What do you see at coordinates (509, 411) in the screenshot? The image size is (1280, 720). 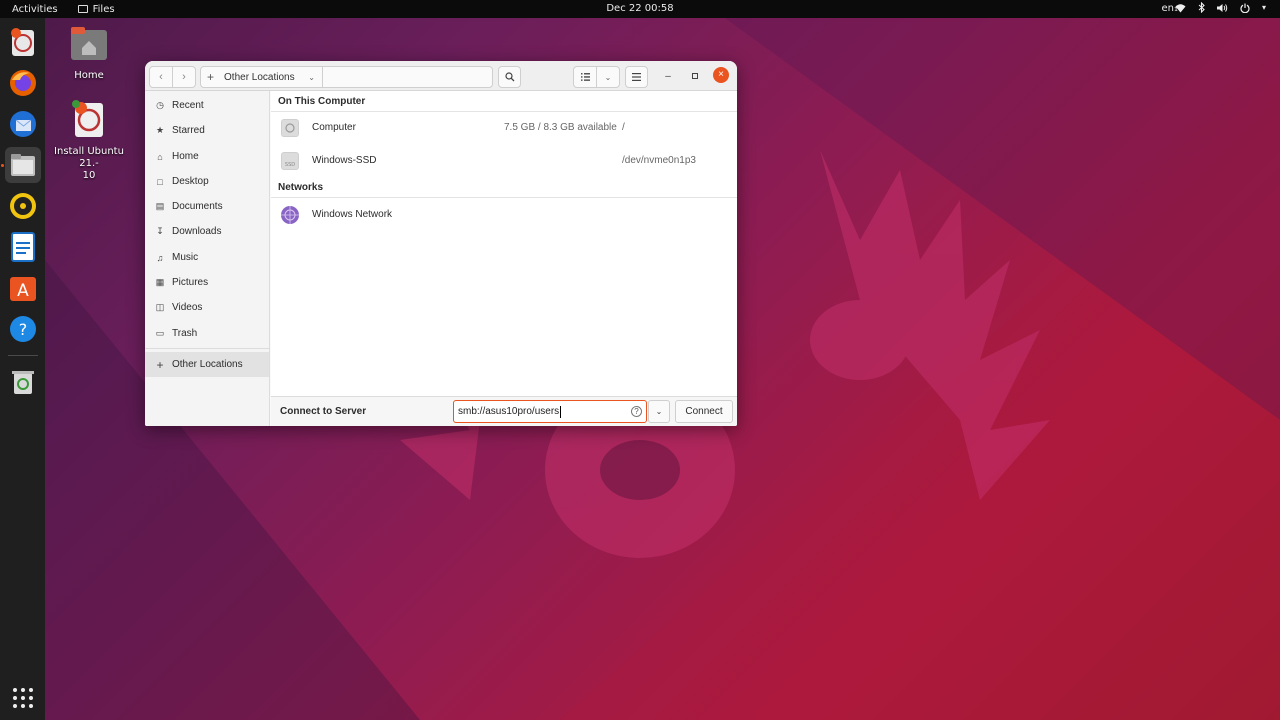 I see `server-address-value: smb://asus10pro/users` at bounding box center [509, 411].